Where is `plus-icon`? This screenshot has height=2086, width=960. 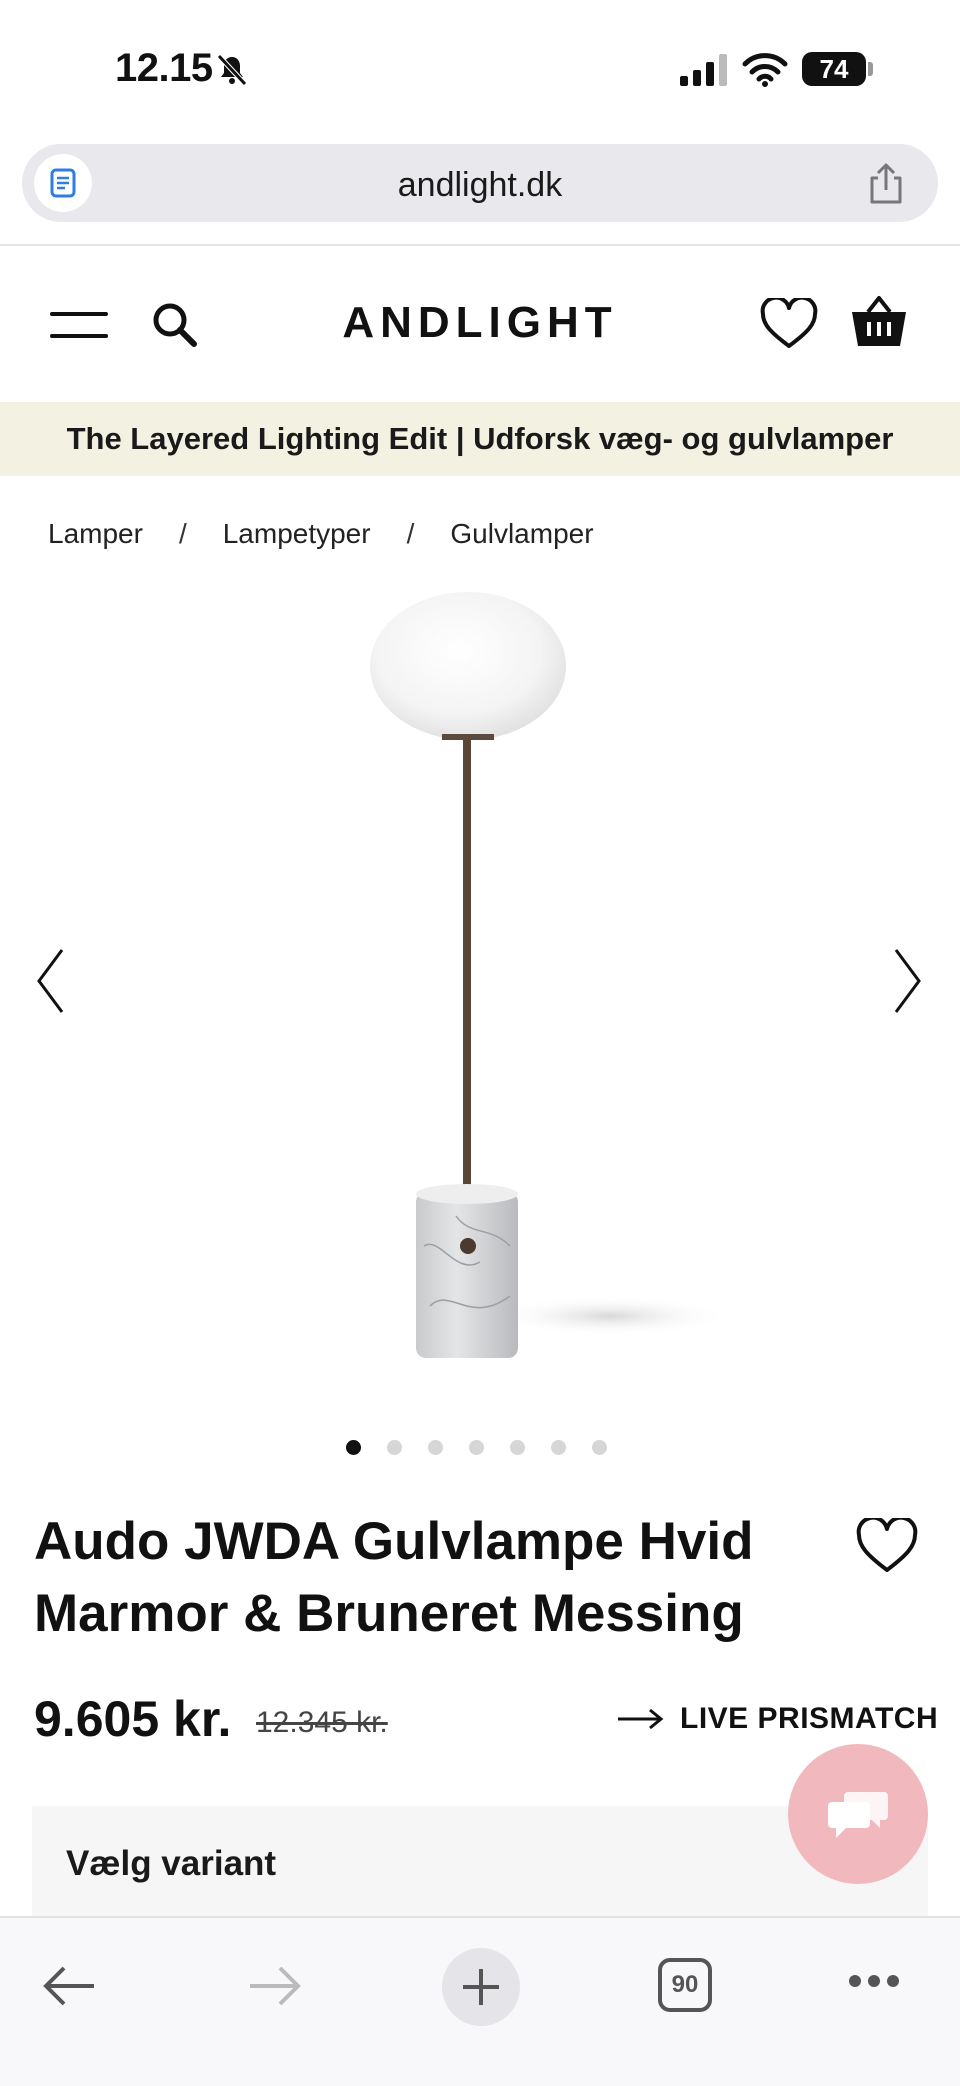 plus-icon is located at coordinates (481, 1987).